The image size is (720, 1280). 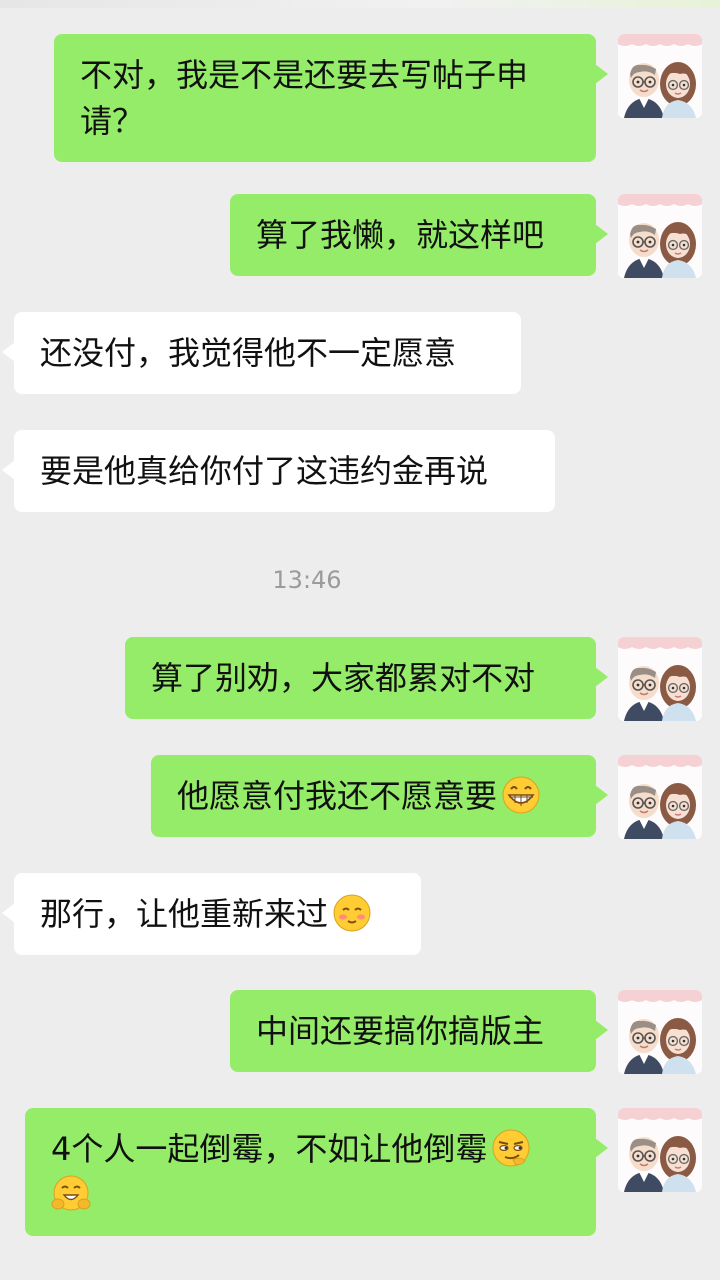 What do you see at coordinates (511, 1148) in the screenshot?
I see `smirk-emoji-icon` at bounding box center [511, 1148].